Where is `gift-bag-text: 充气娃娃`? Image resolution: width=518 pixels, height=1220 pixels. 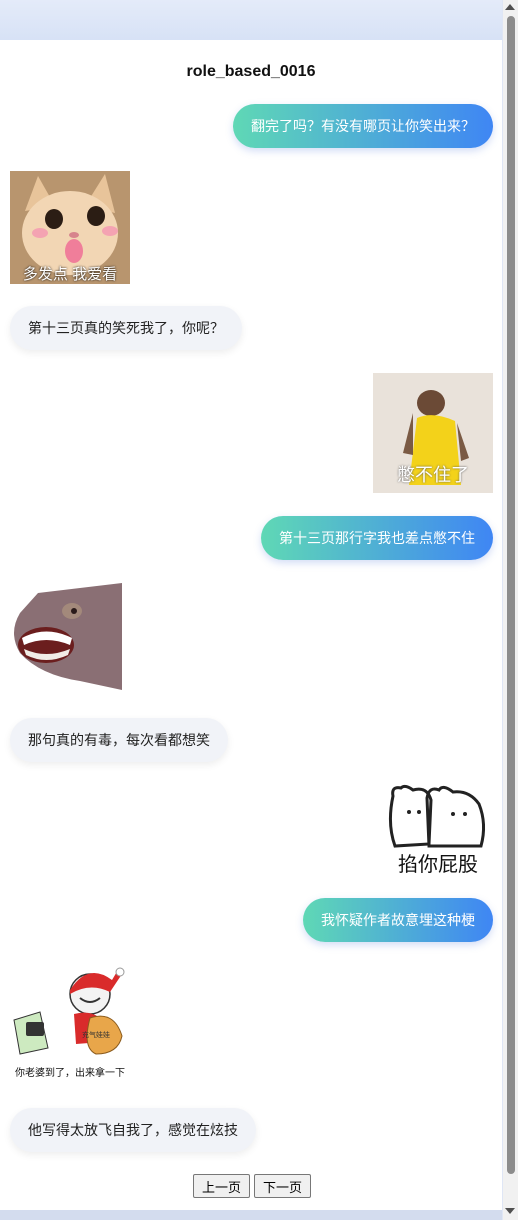 gift-bag-text: 充气娃娃 is located at coordinates (96, 1035).